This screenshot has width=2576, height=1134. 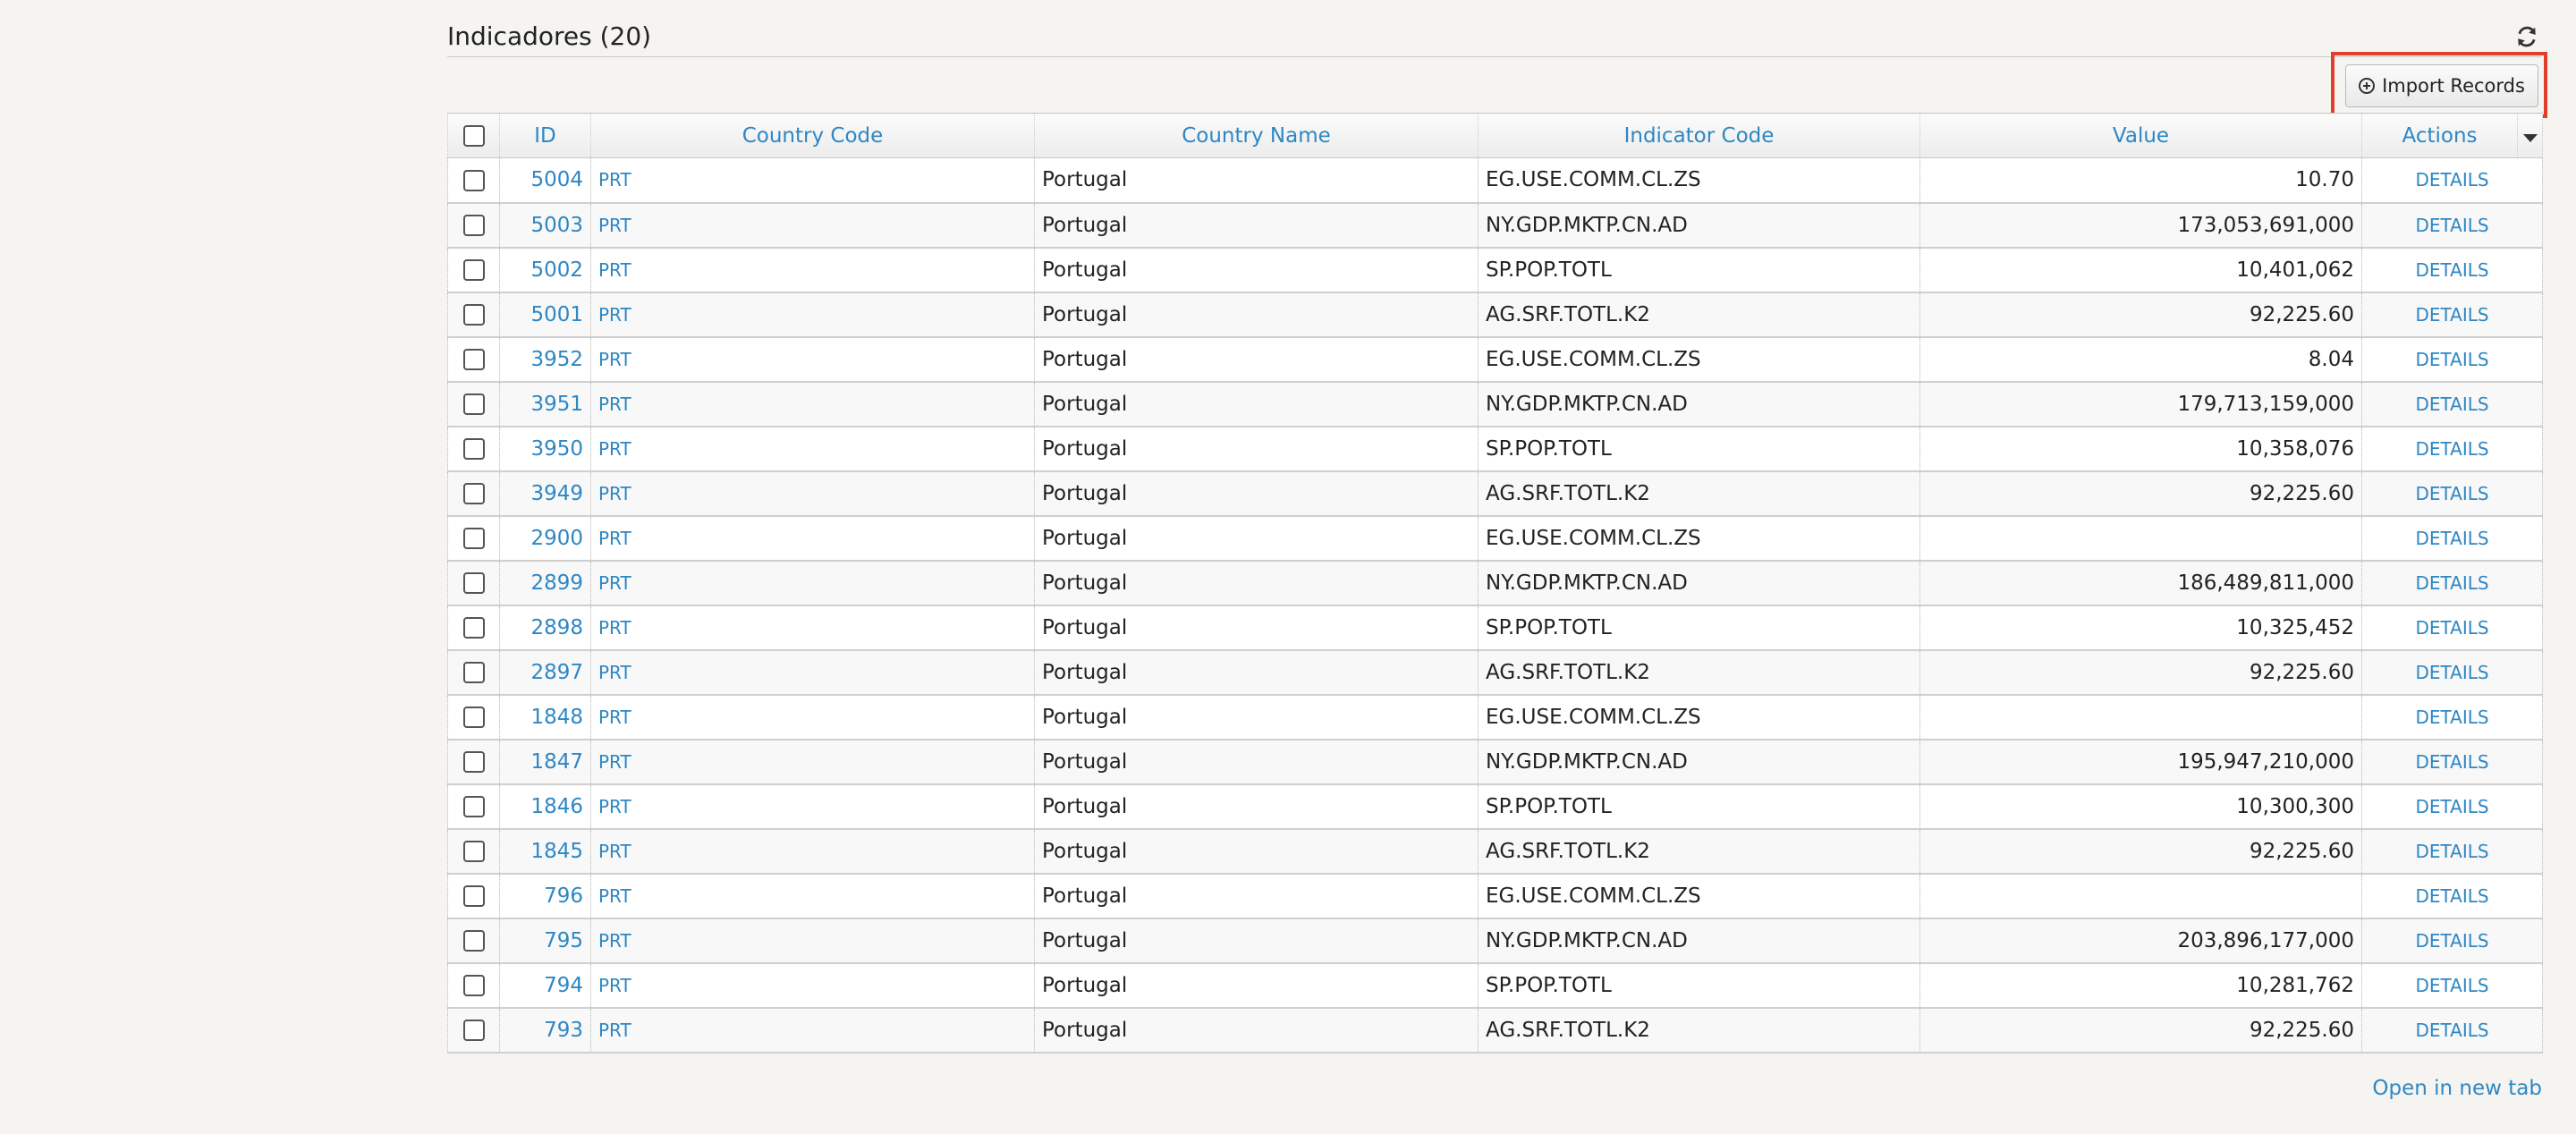 What do you see at coordinates (2140, 135) in the screenshot?
I see `col-header-value: Value` at bounding box center [2140, 135].